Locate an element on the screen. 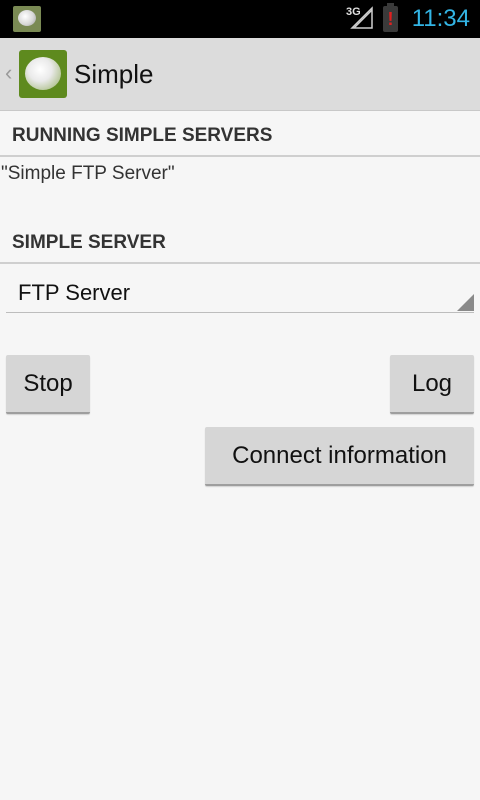 The width and height of the screenshot is (480, 800). page-title: Simple is located at coordinates (114, 74).